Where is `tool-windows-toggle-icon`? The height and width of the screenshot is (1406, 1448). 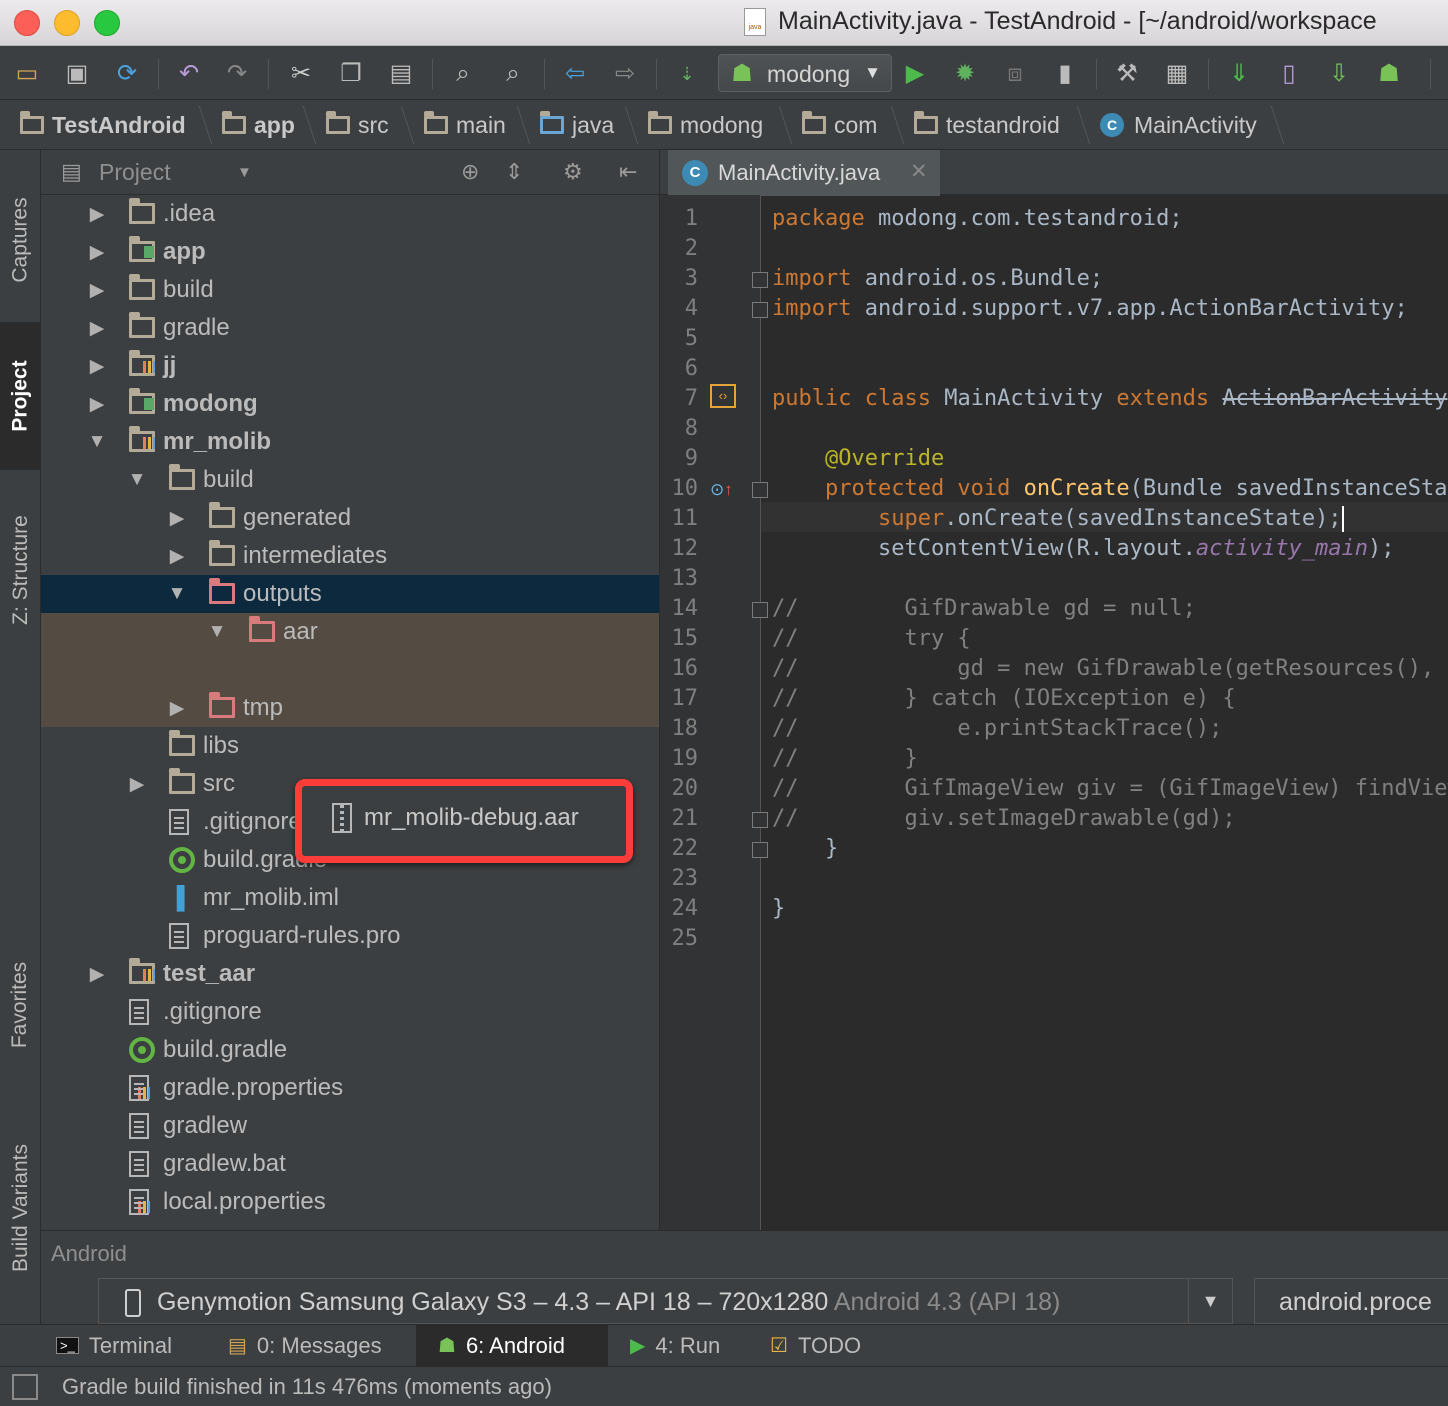
tool-windows-toggle-icon is located at coordinates (25, 1387).